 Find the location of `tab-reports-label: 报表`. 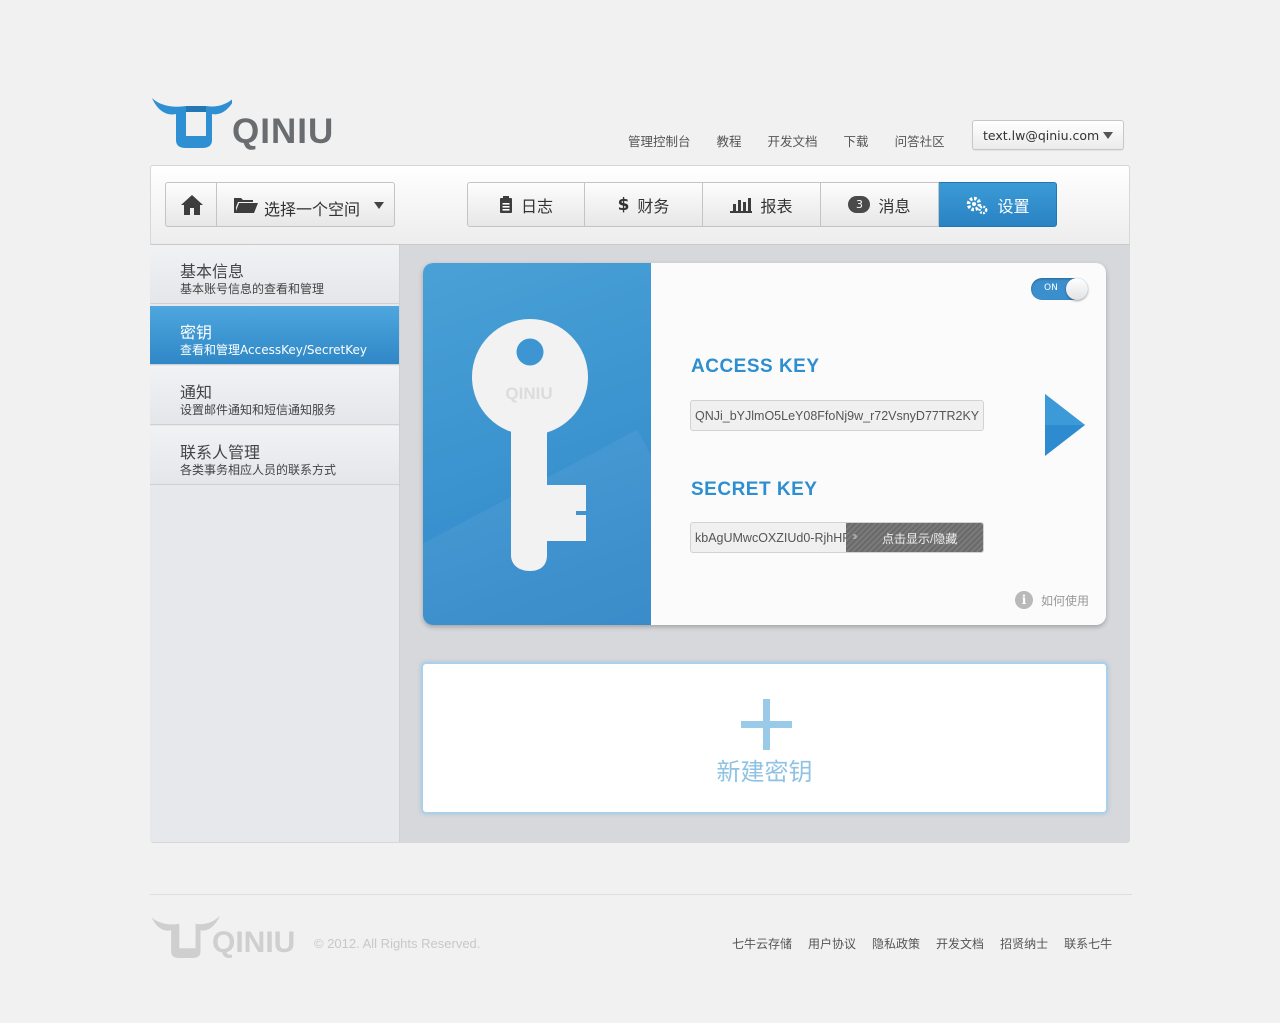

tab-reports-label: 报表 is located at coordinates (776, 206).